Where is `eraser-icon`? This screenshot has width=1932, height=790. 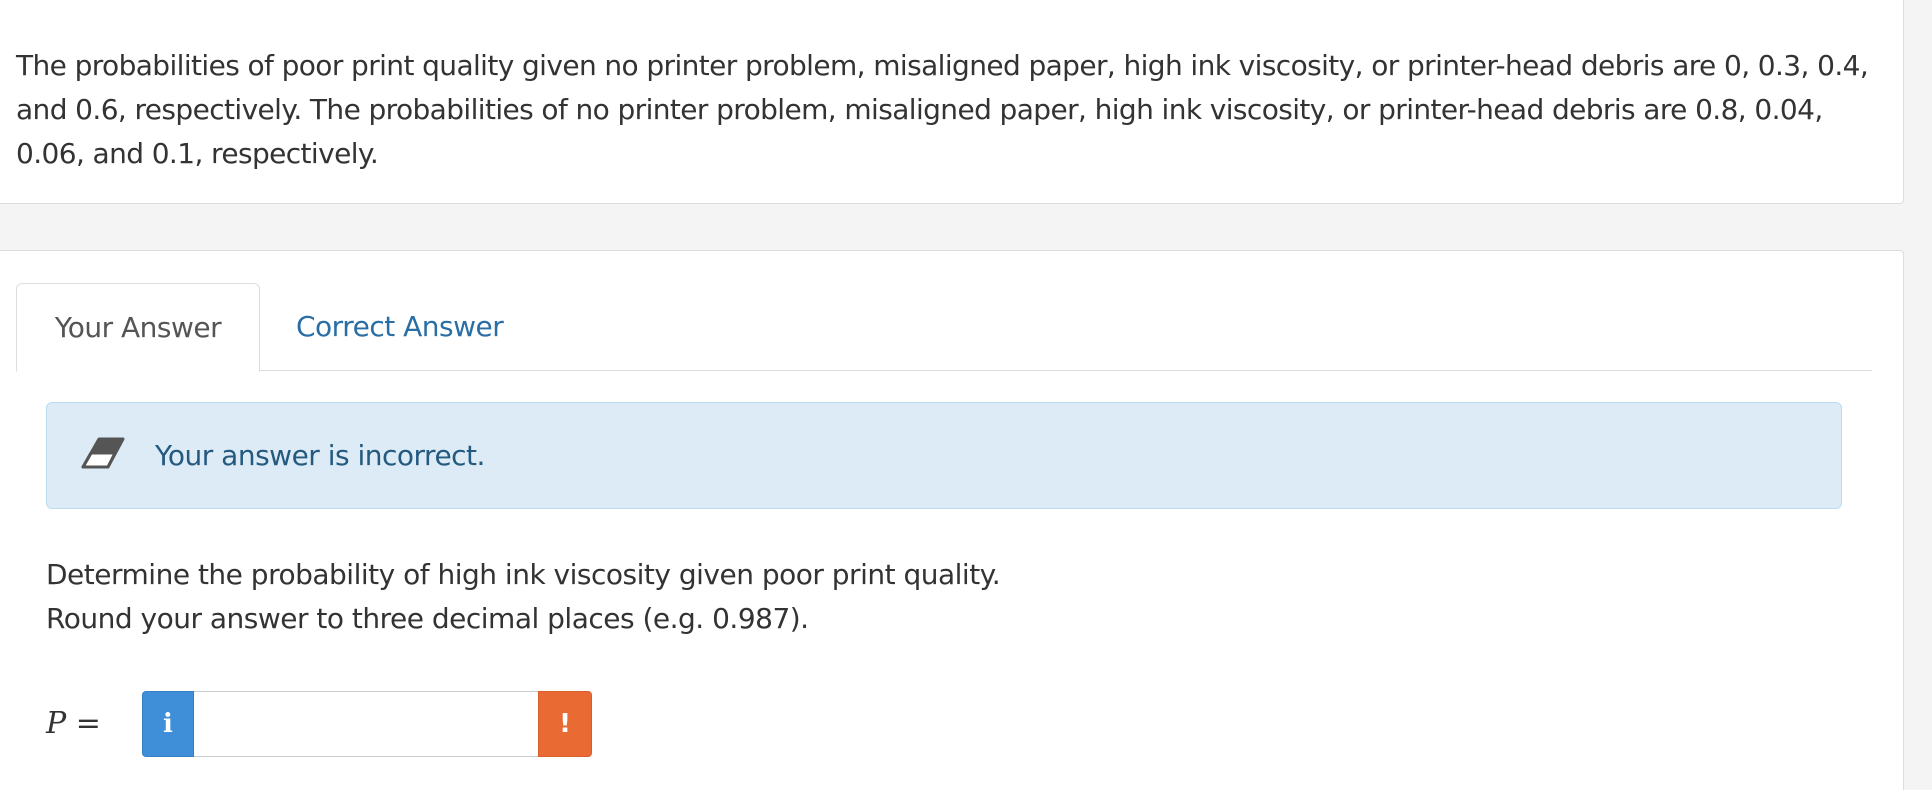 eraser-icon is located at coordinates (103, 453).